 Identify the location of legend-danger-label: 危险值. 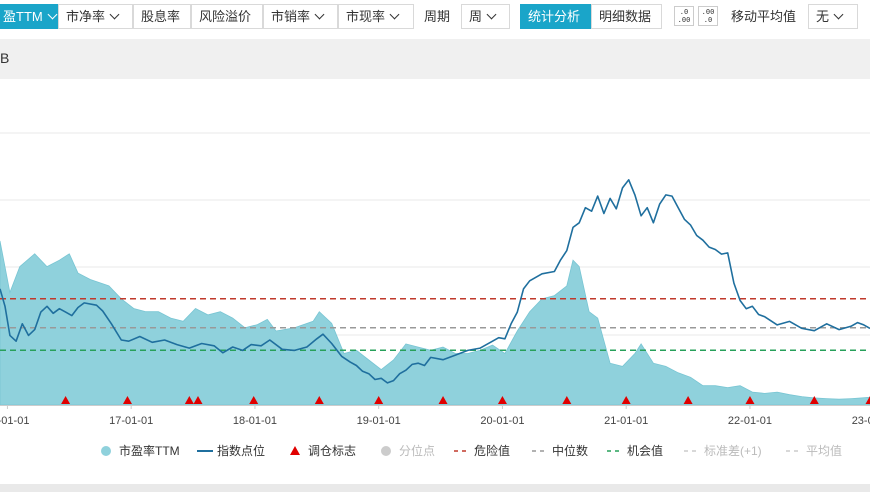
(492, 450).